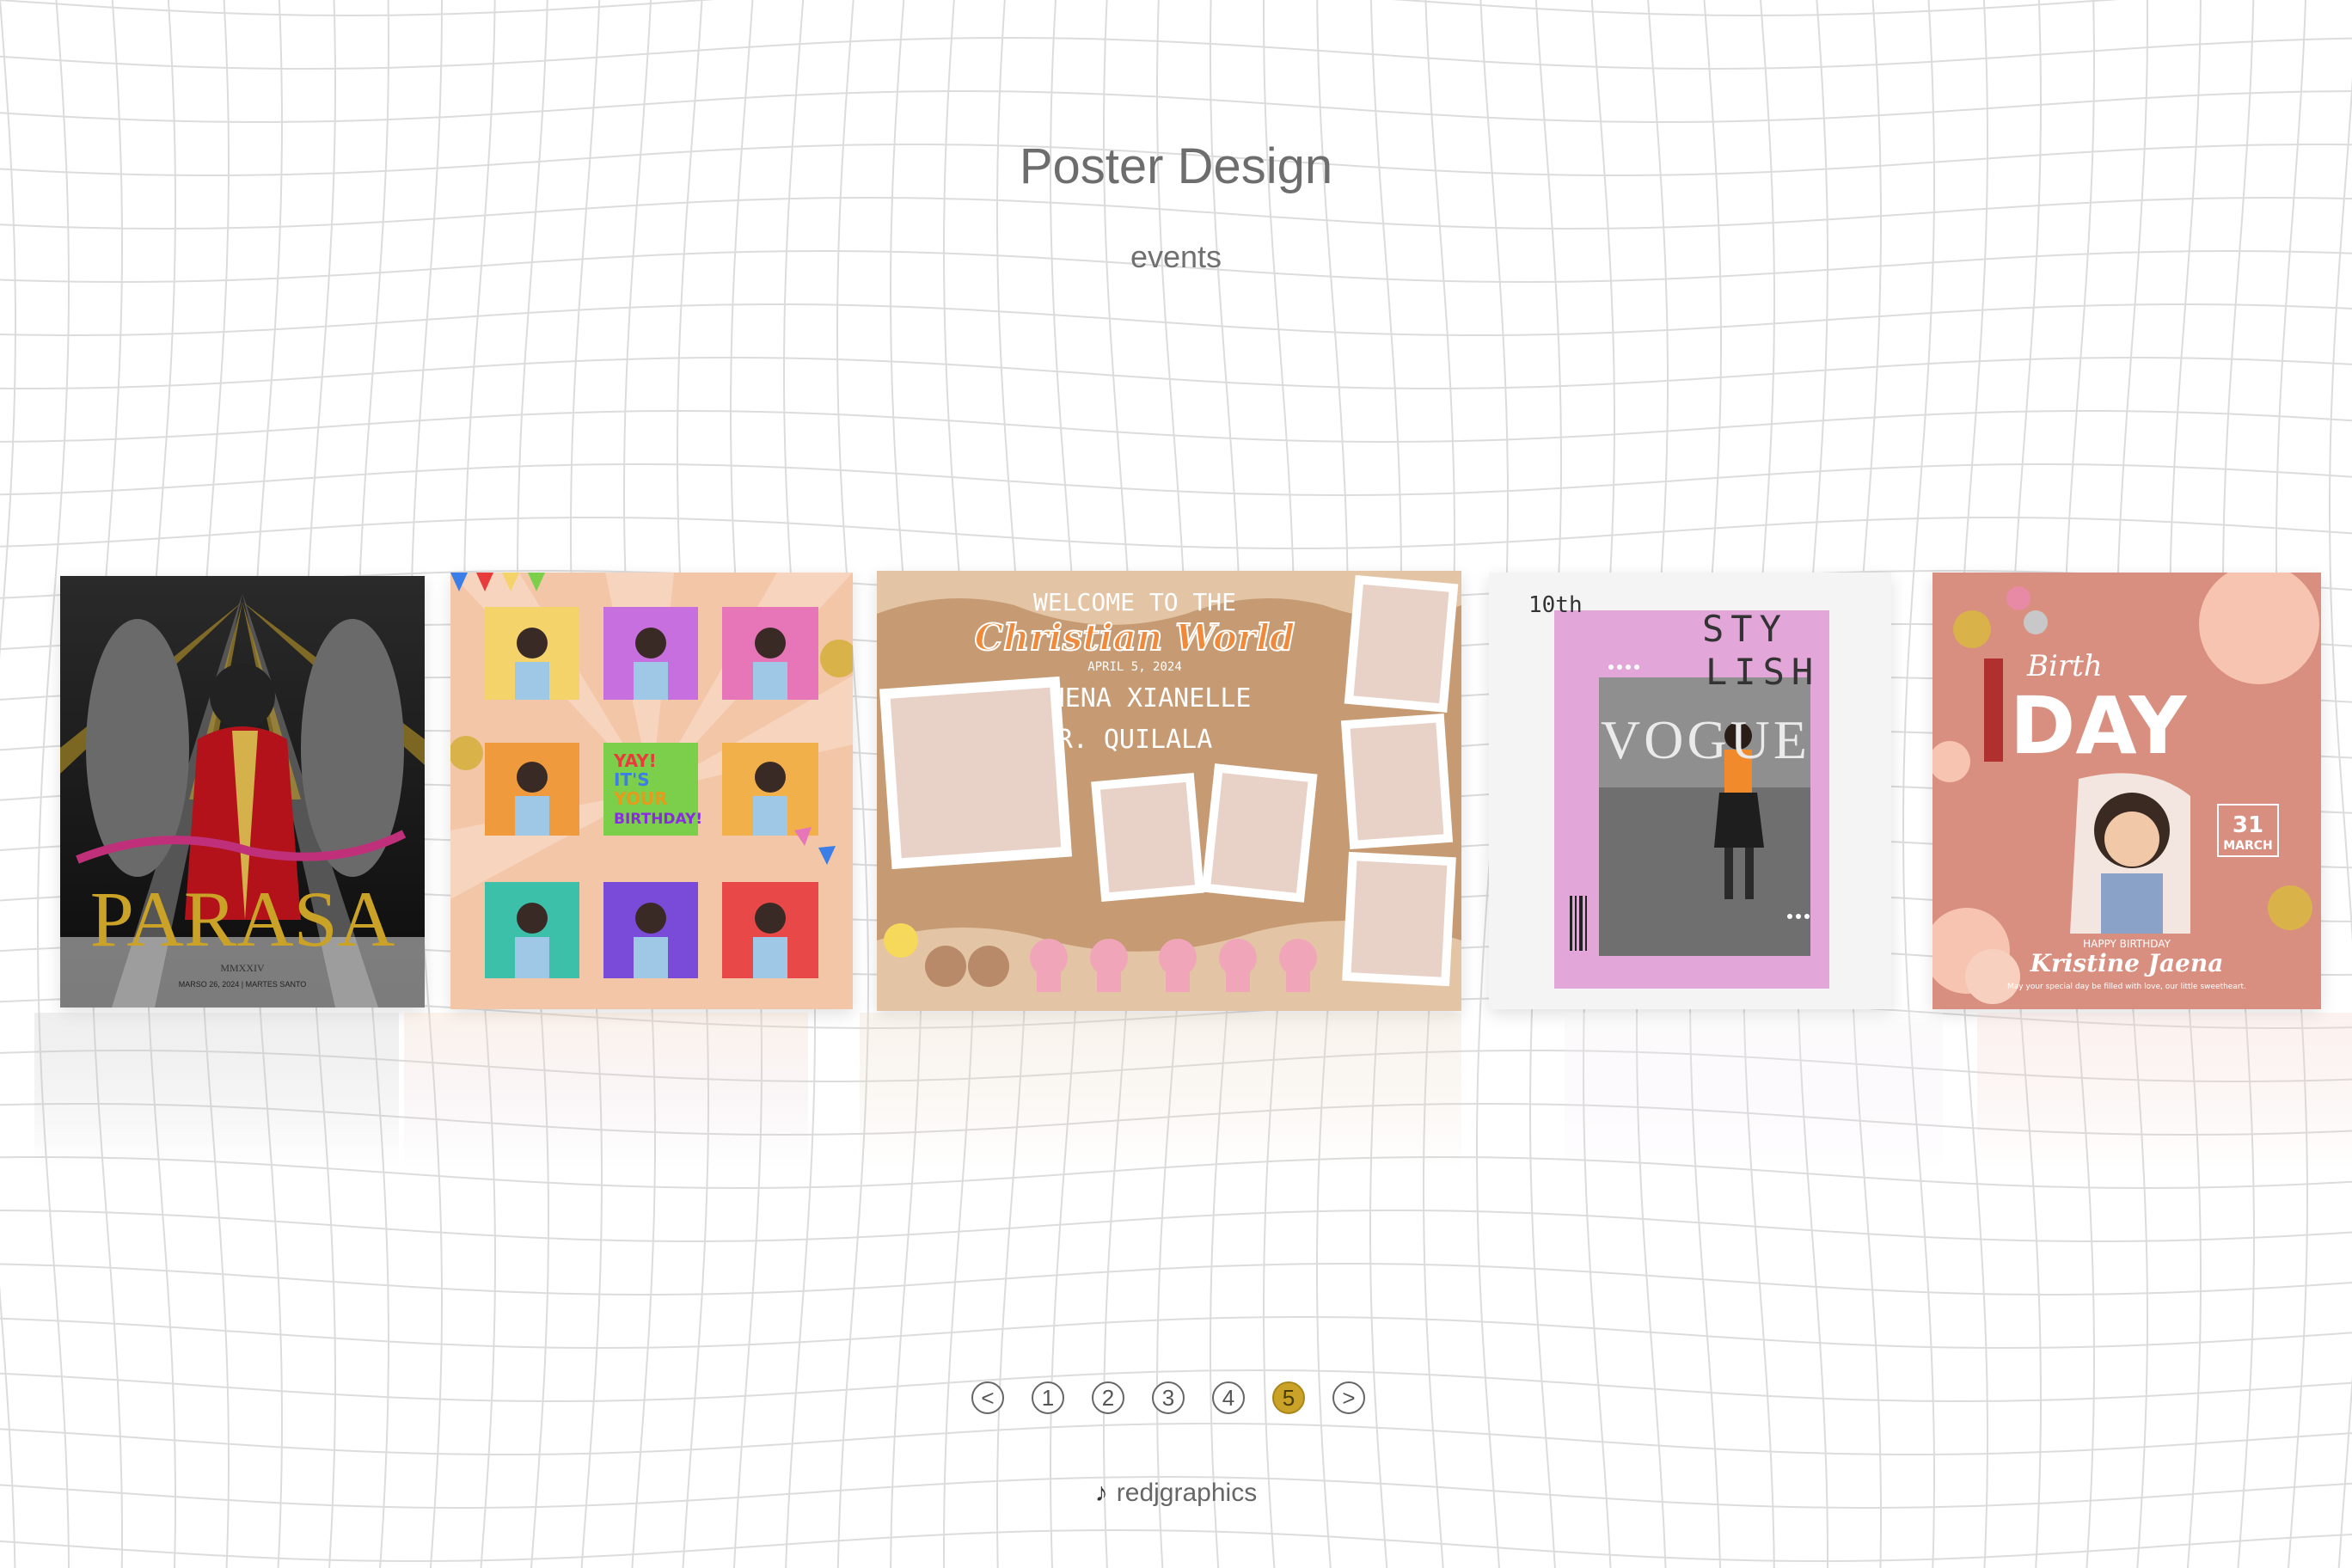 This screenshot has height=1568, width=2352. What do you see at coordinates (1690, 791) in the screenshot?
I see `stylish-vogue-poster: 10th STY LISH VOGUE` at bounding box center [1690, 791].